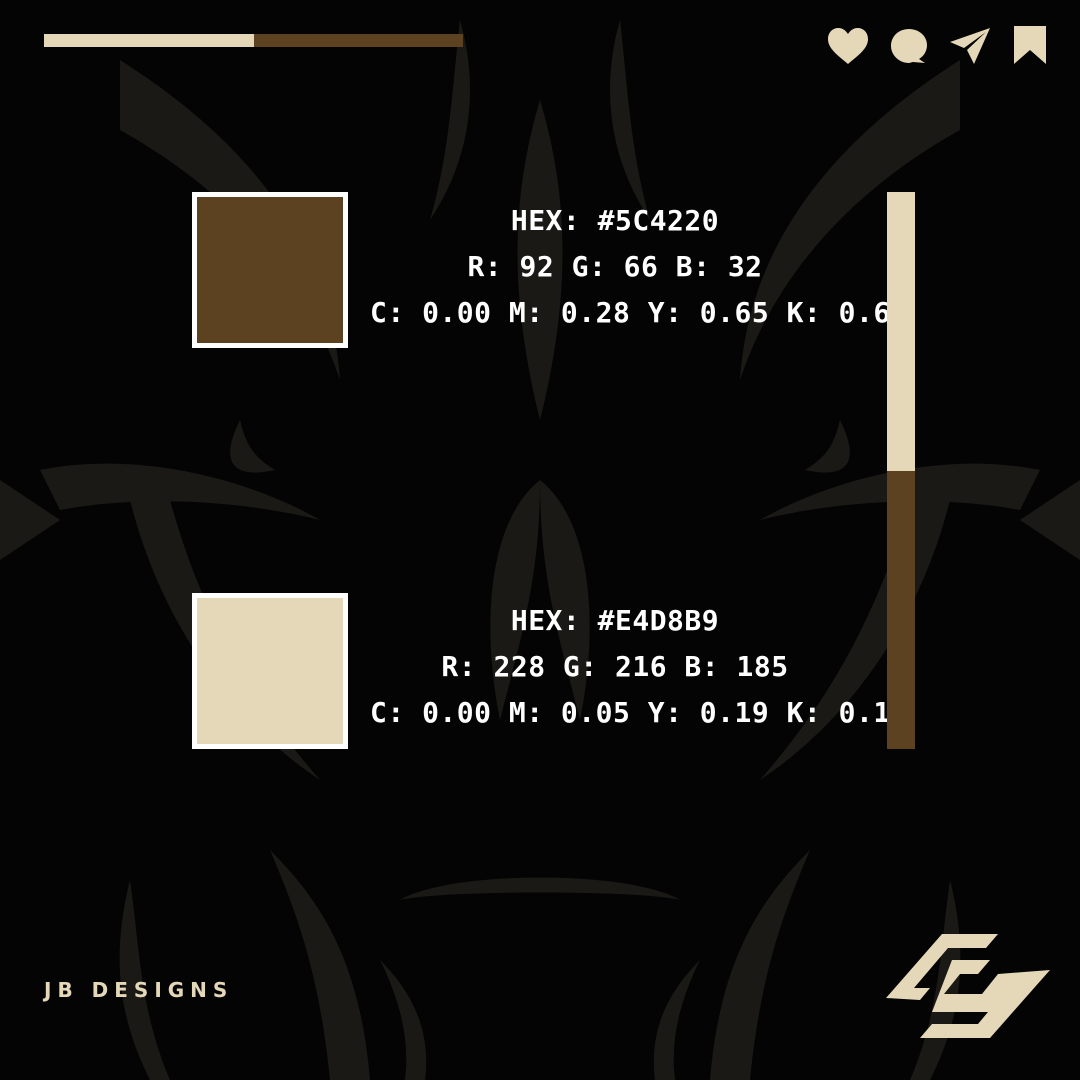 The width and height of the screenshot is (1080, 1080). I want to click on cmyk-values: C: 0.00 M: 0.28 Y: 0.65 K: 0.64, so click(639, 312).